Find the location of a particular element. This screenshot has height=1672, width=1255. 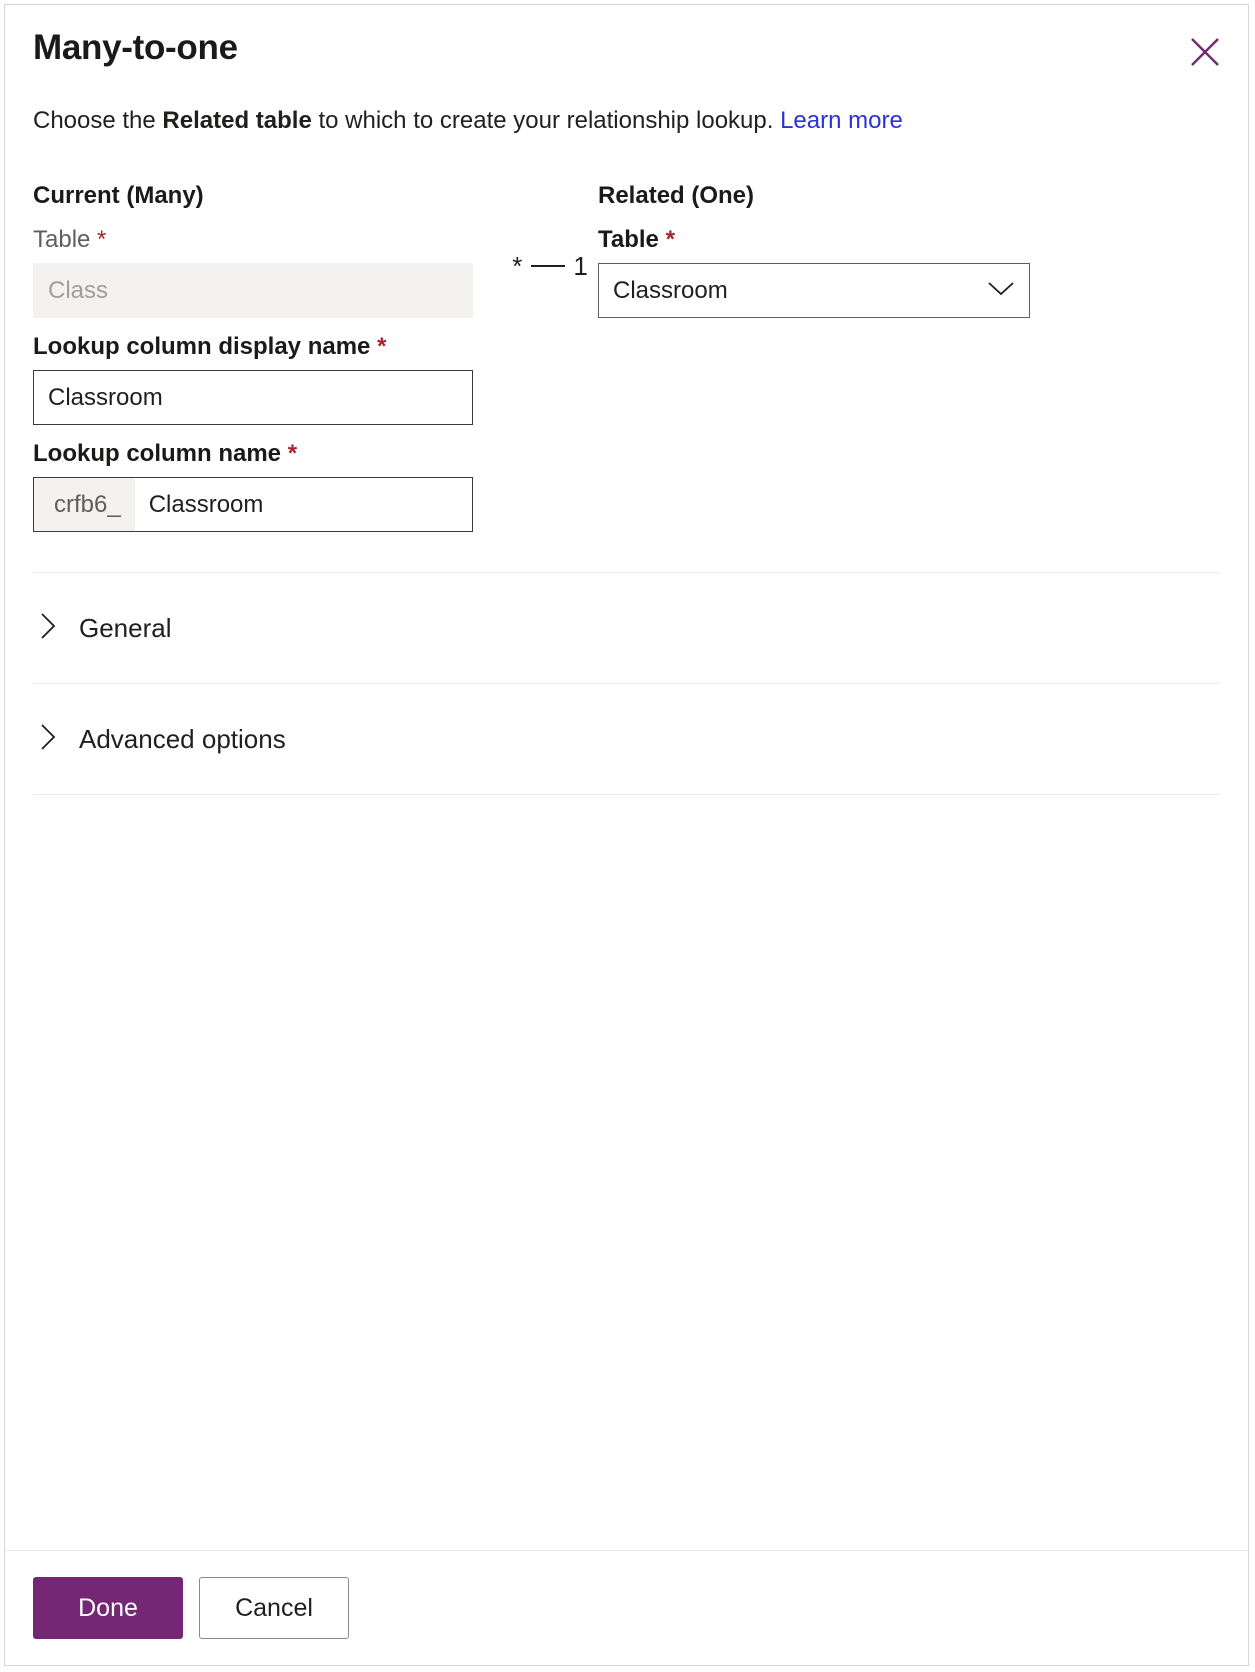

section-general: General is located at coordinates (626, 628).